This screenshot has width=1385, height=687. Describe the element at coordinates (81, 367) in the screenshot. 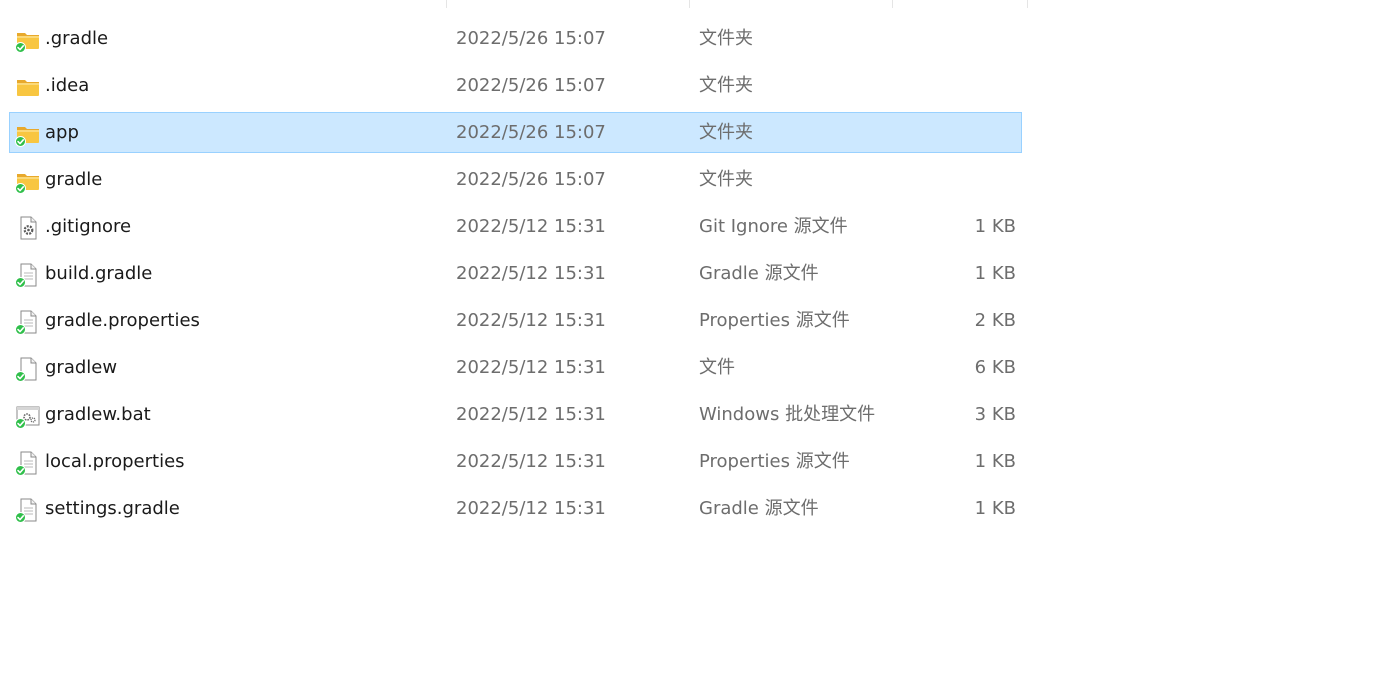

I see `file-name: gradlew` at that location.